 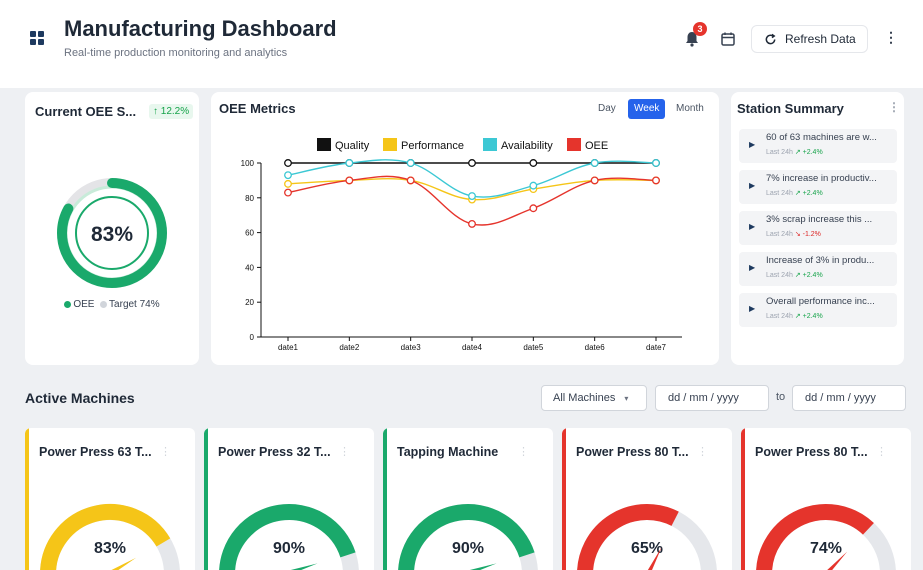 I want to click on machine-gauge: 74%, so click(x=826, y=537).